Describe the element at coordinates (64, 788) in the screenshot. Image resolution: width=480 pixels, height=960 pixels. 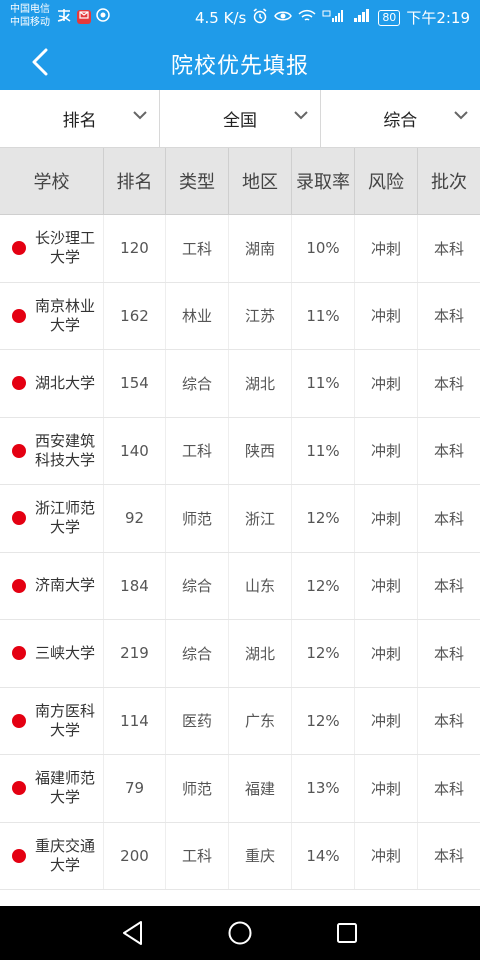
I see `school-name: 福建师范大学` at that location.